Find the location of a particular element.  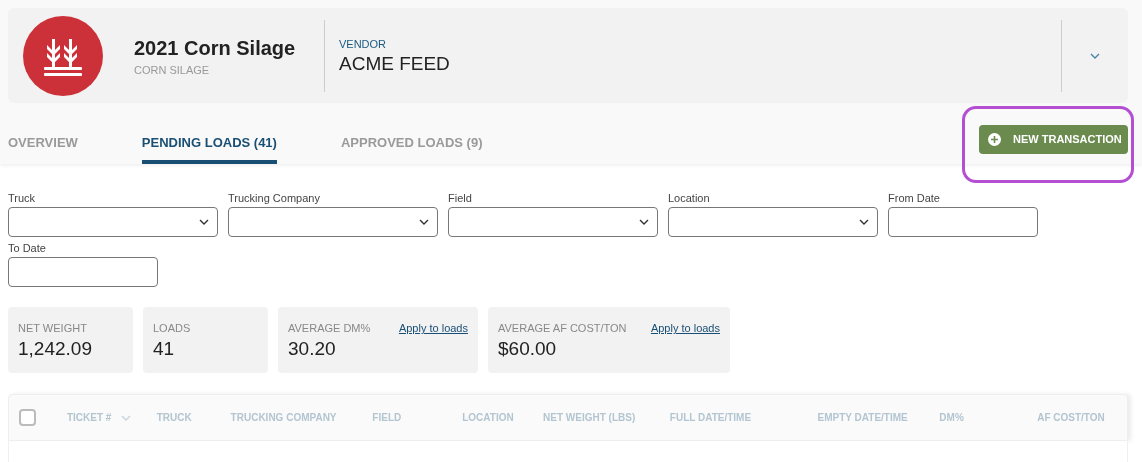

stat-label: AVERAGE DM% is located at coordinates (329, 328).